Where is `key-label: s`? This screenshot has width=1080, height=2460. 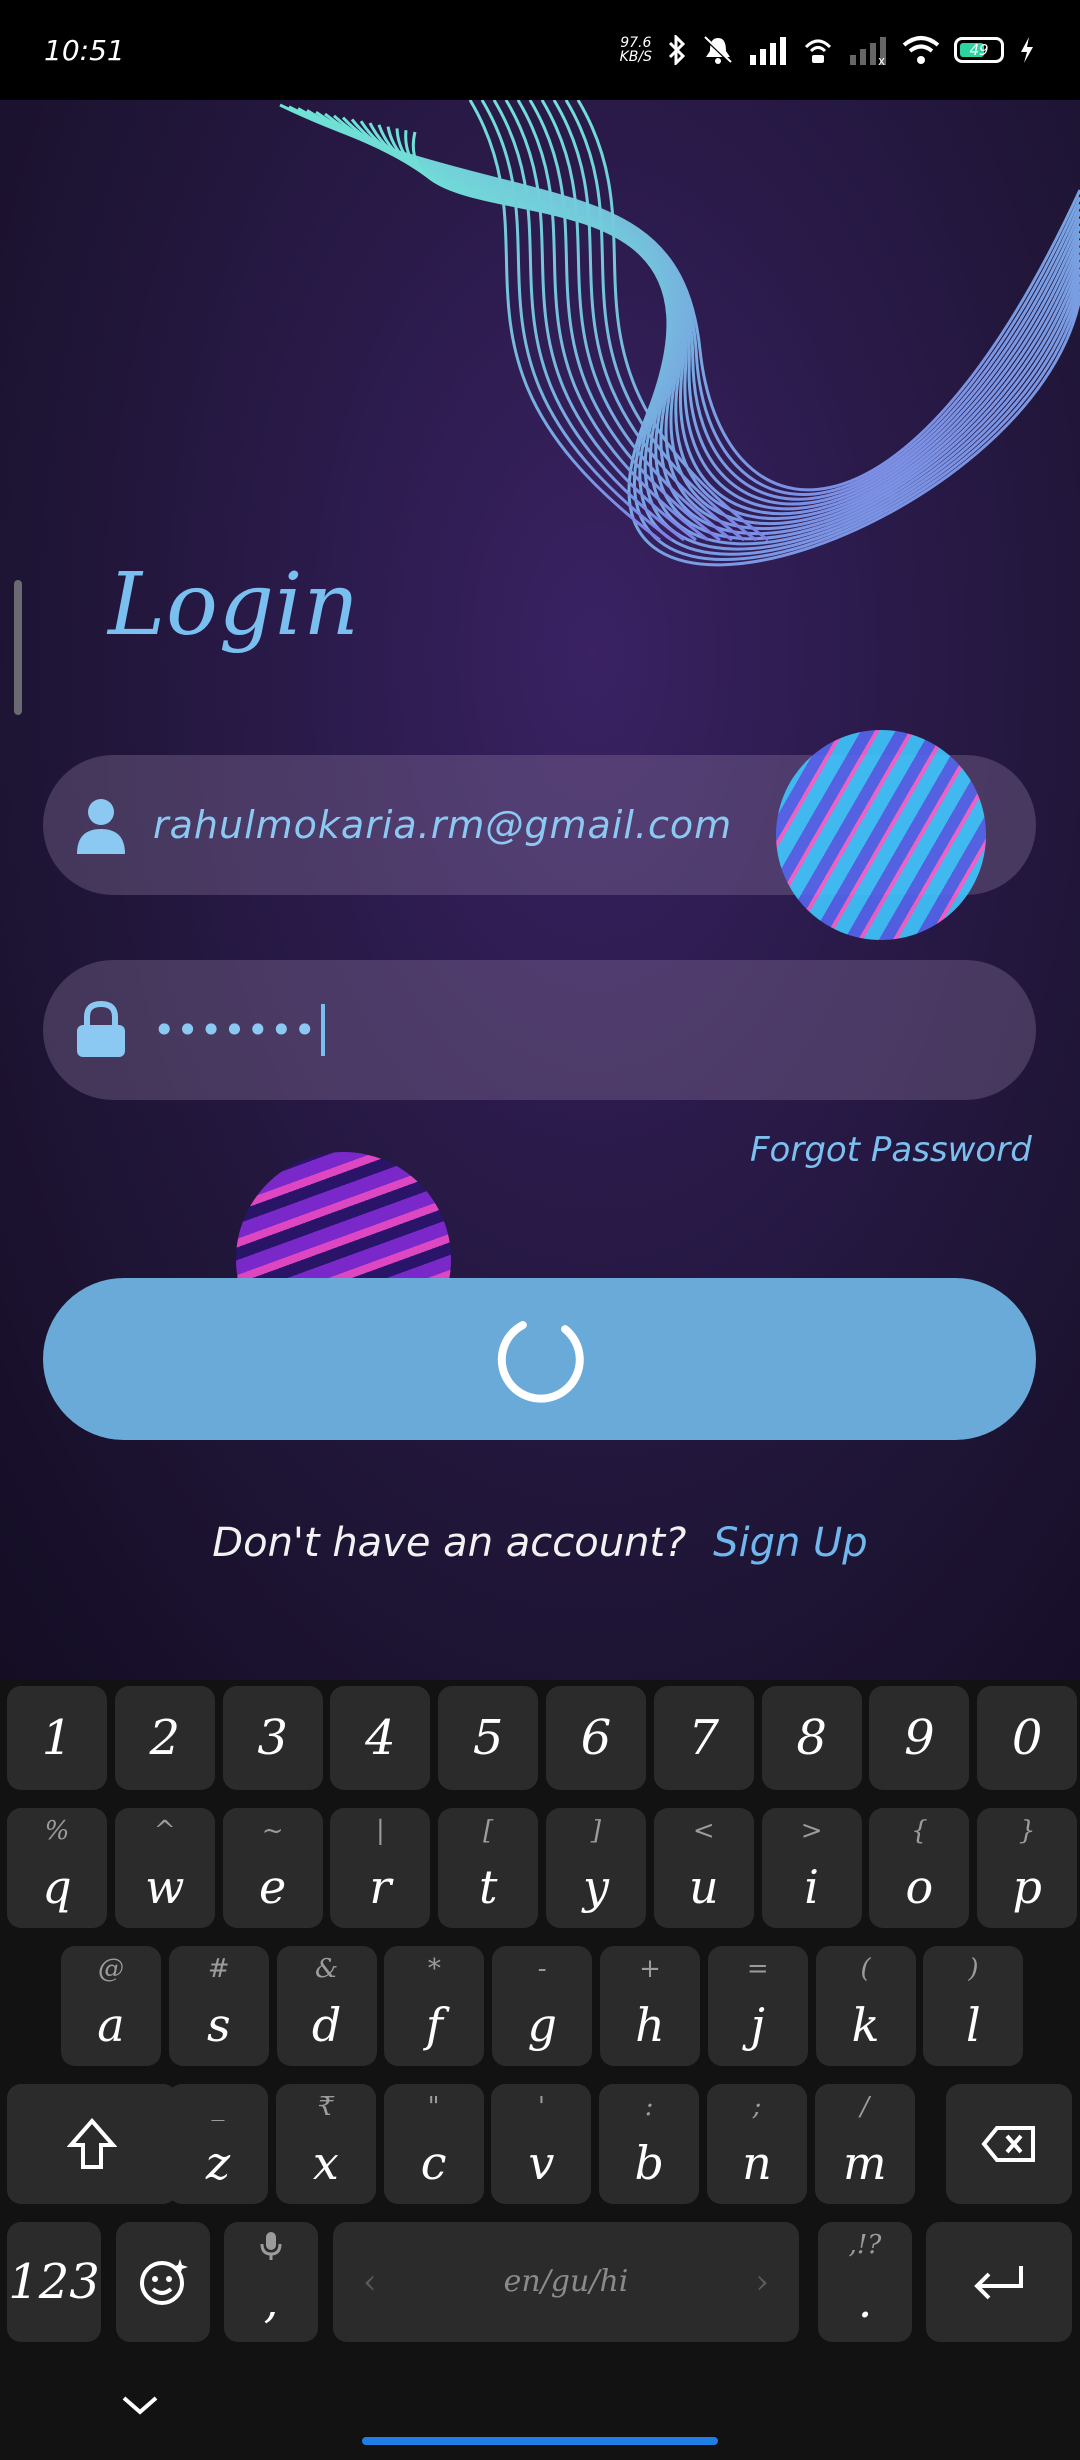
key-label: s is located at coordinates (218, 2025).